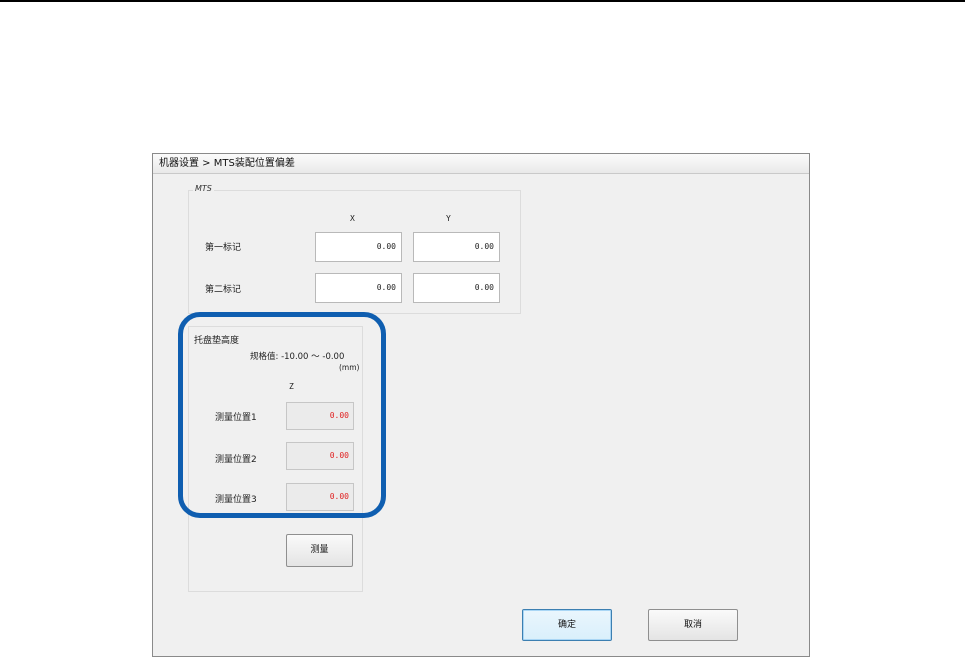  I want to click on tray-title: 托盘垫高度, so click(217, 341).